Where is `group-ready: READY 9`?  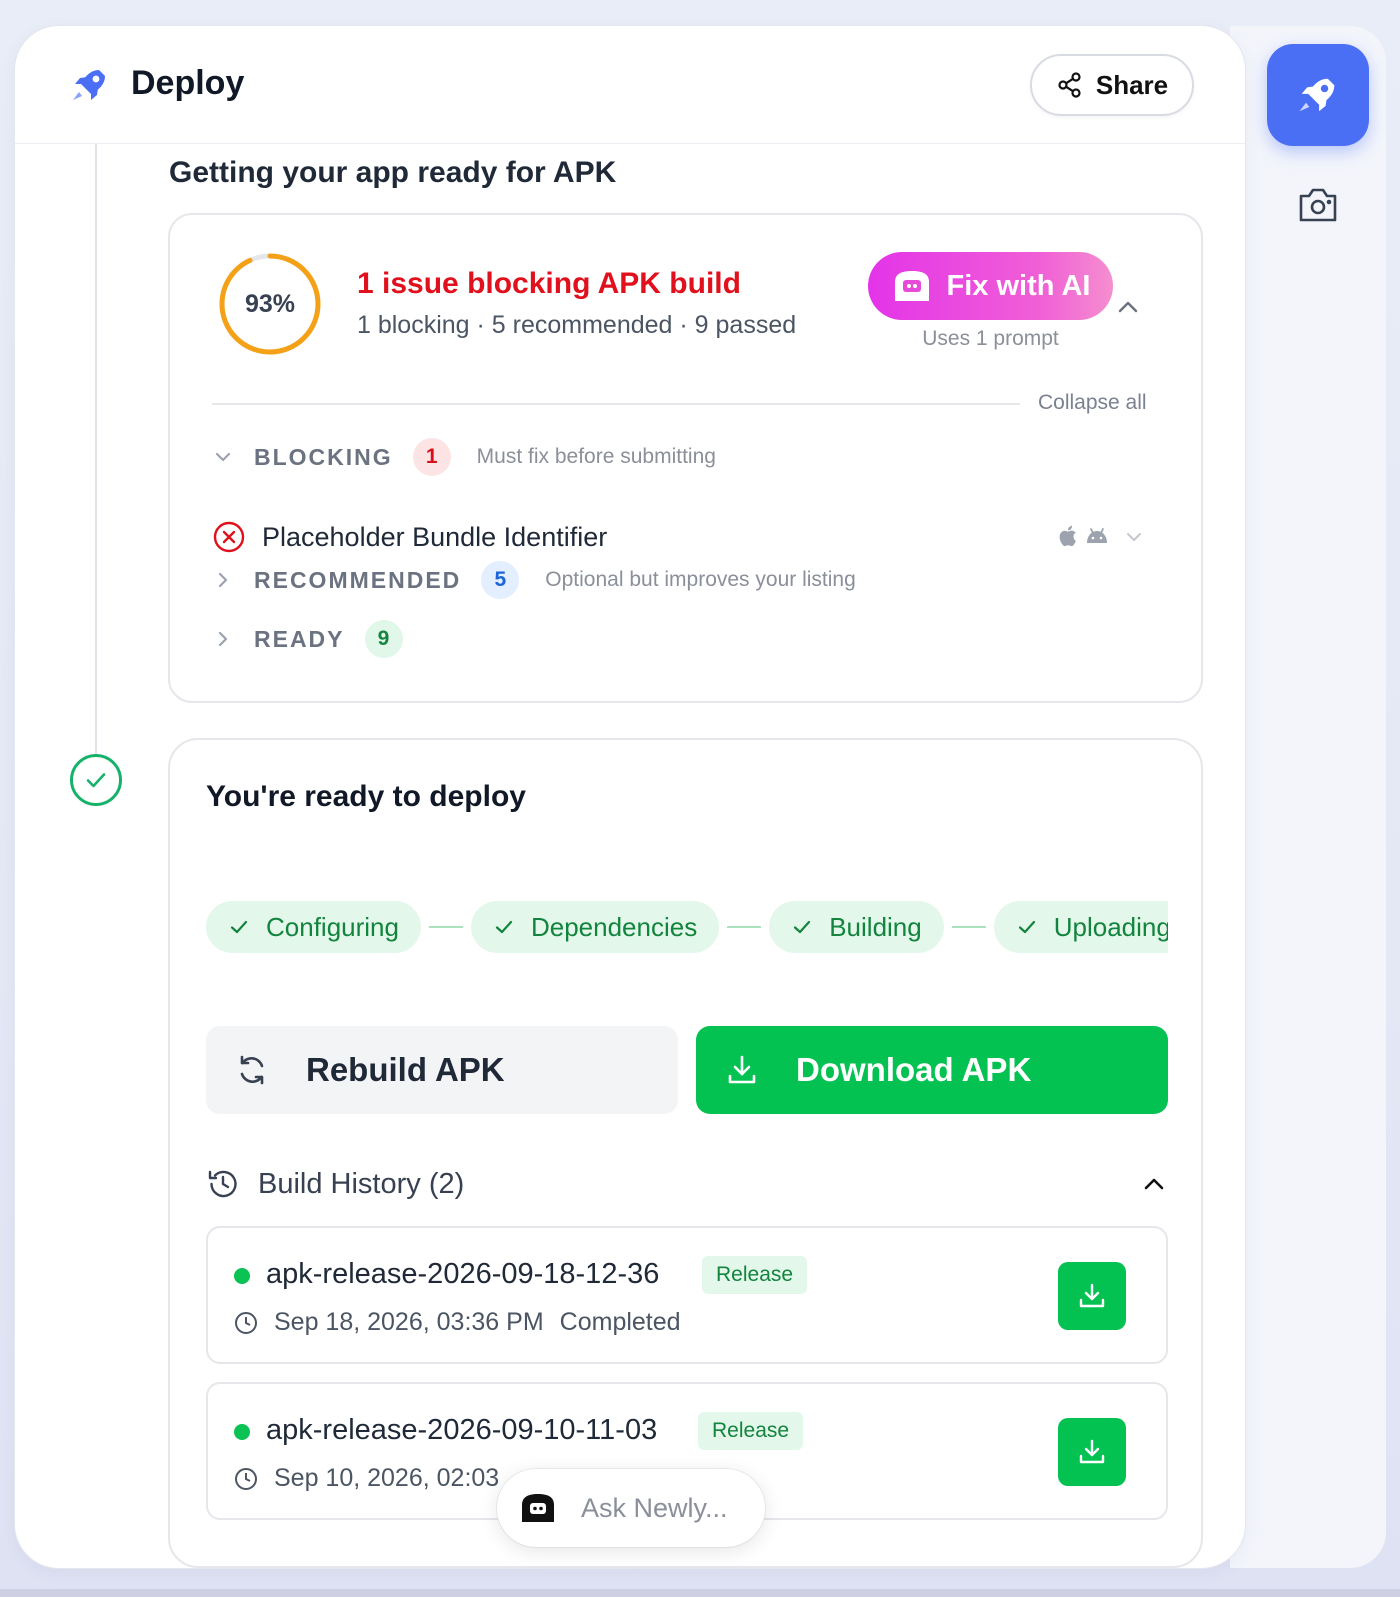 group-ready: READY 9 is located at coordinates (307, 639).